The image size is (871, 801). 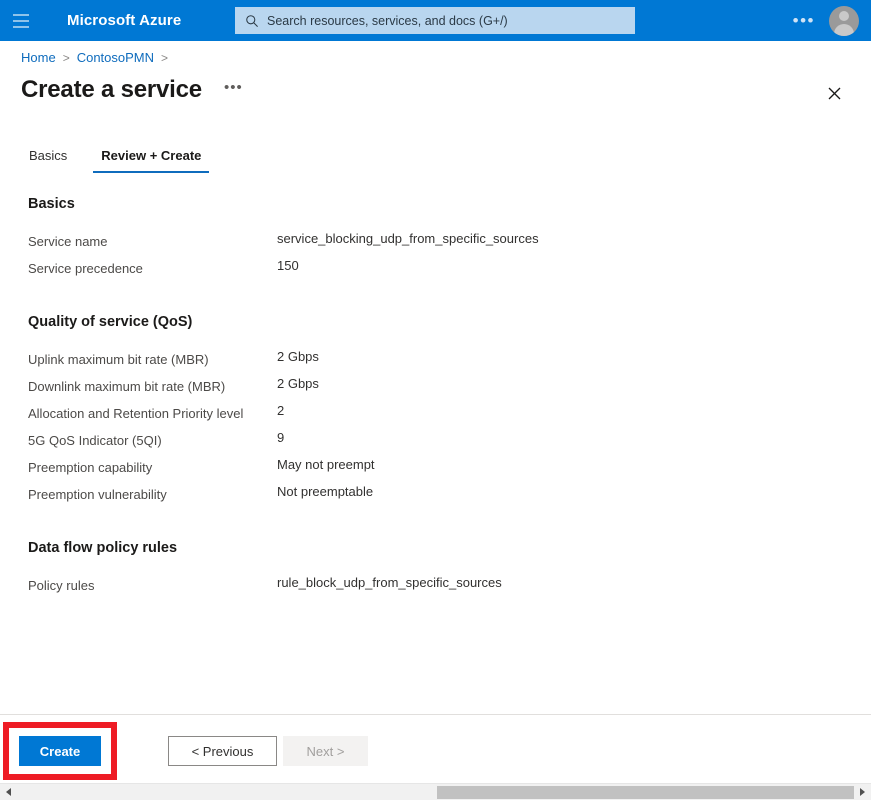 What do you see at coordinates (85, 268) in the screenshot?
I see `row-label: Service precedence` at bounding box center [85, 268].